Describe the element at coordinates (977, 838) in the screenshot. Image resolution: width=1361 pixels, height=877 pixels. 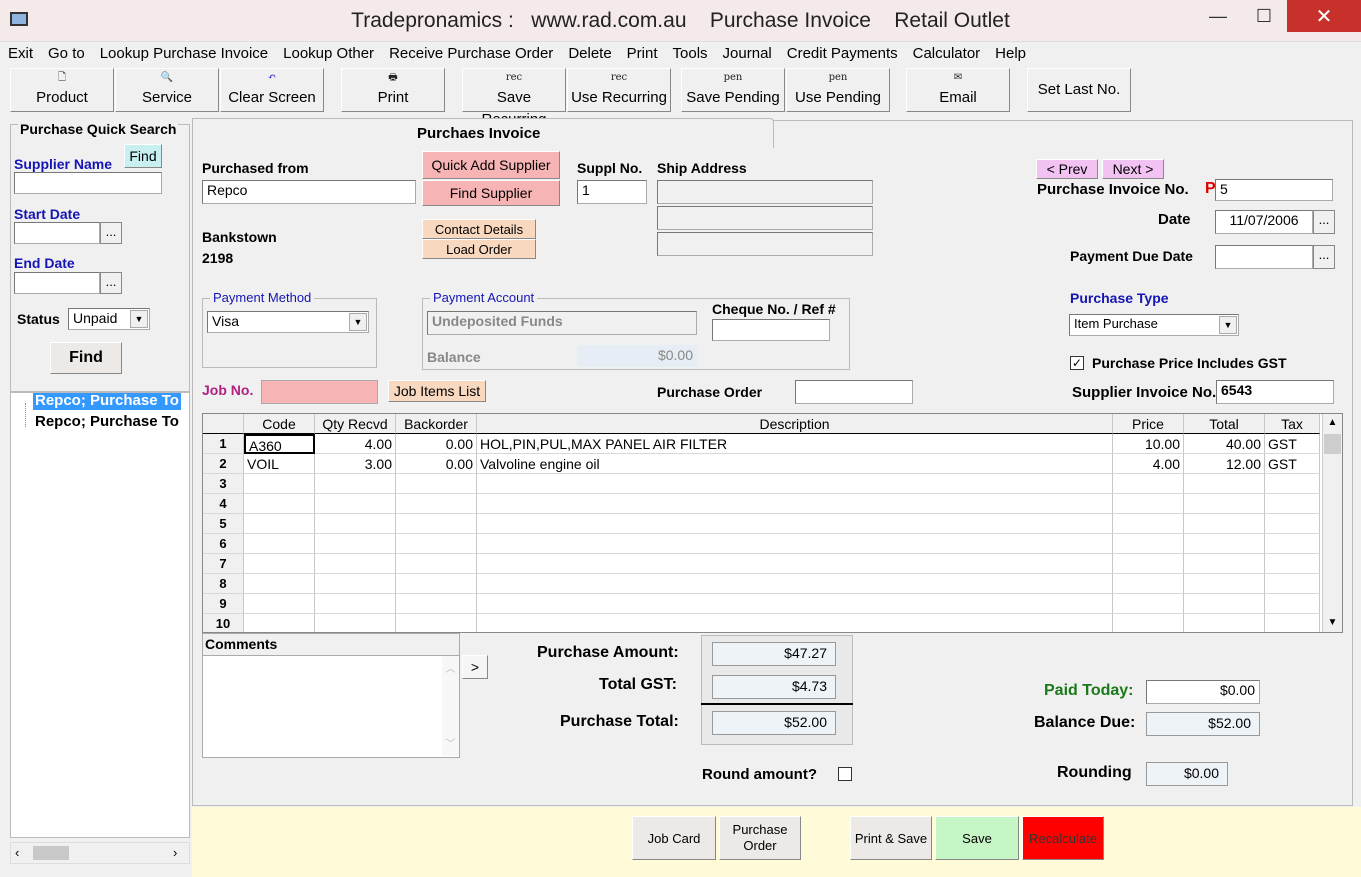
I see `save-button: Save` at that location.